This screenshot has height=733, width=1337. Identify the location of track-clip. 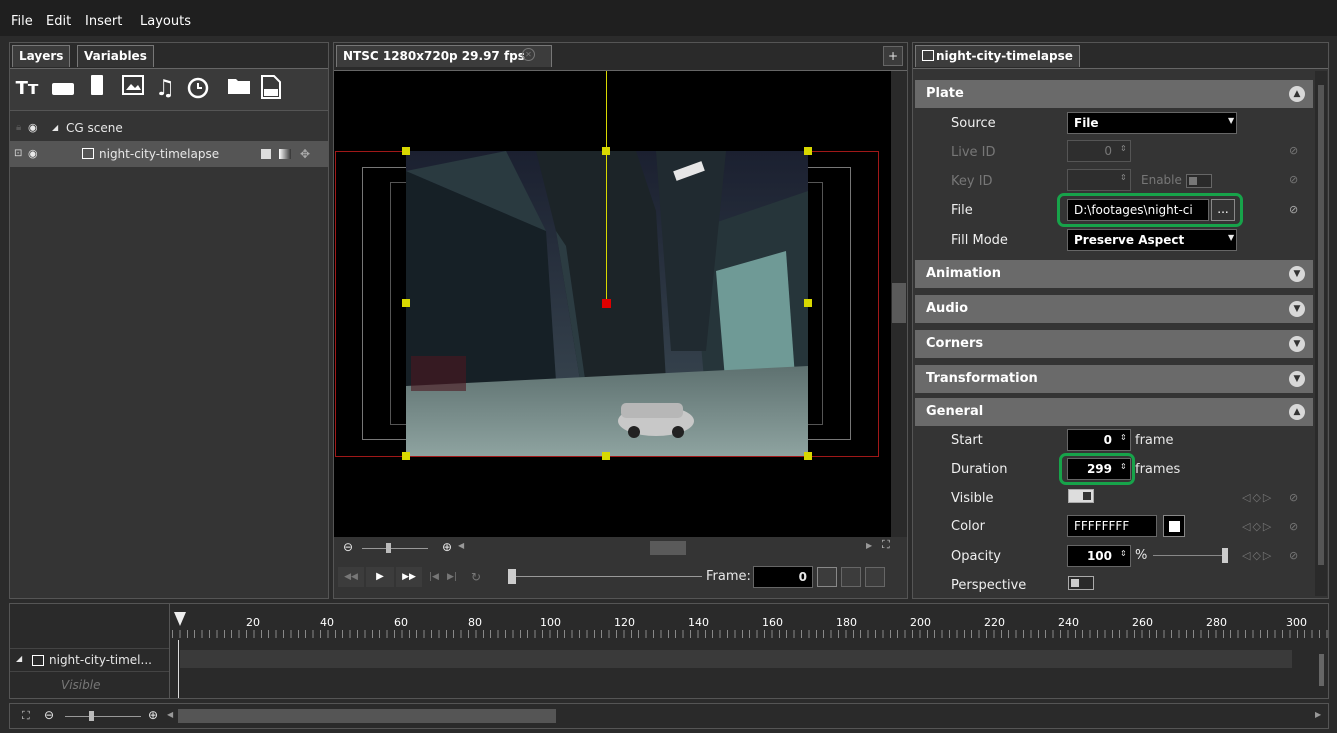
(736, 659).